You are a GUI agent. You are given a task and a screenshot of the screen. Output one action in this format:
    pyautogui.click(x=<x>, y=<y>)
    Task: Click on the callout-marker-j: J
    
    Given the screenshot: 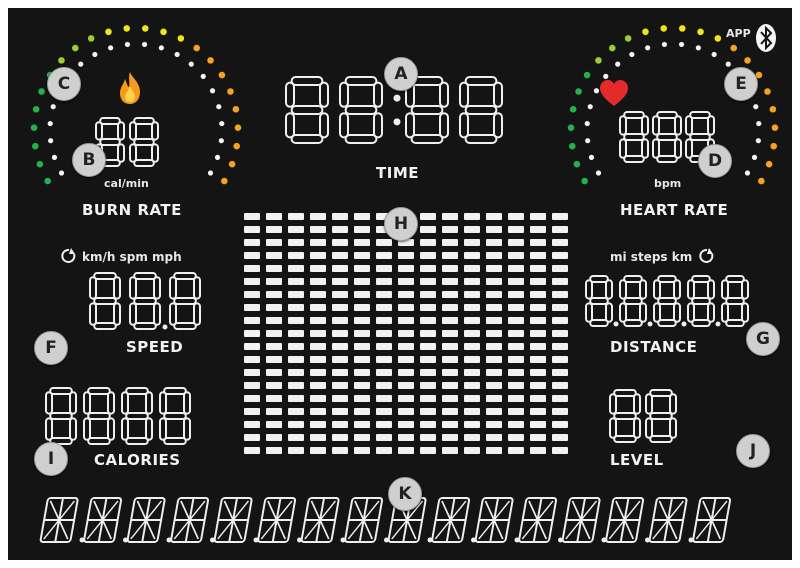 What is the action you would take?
    pyautogui.click(x=753, y=451)
    